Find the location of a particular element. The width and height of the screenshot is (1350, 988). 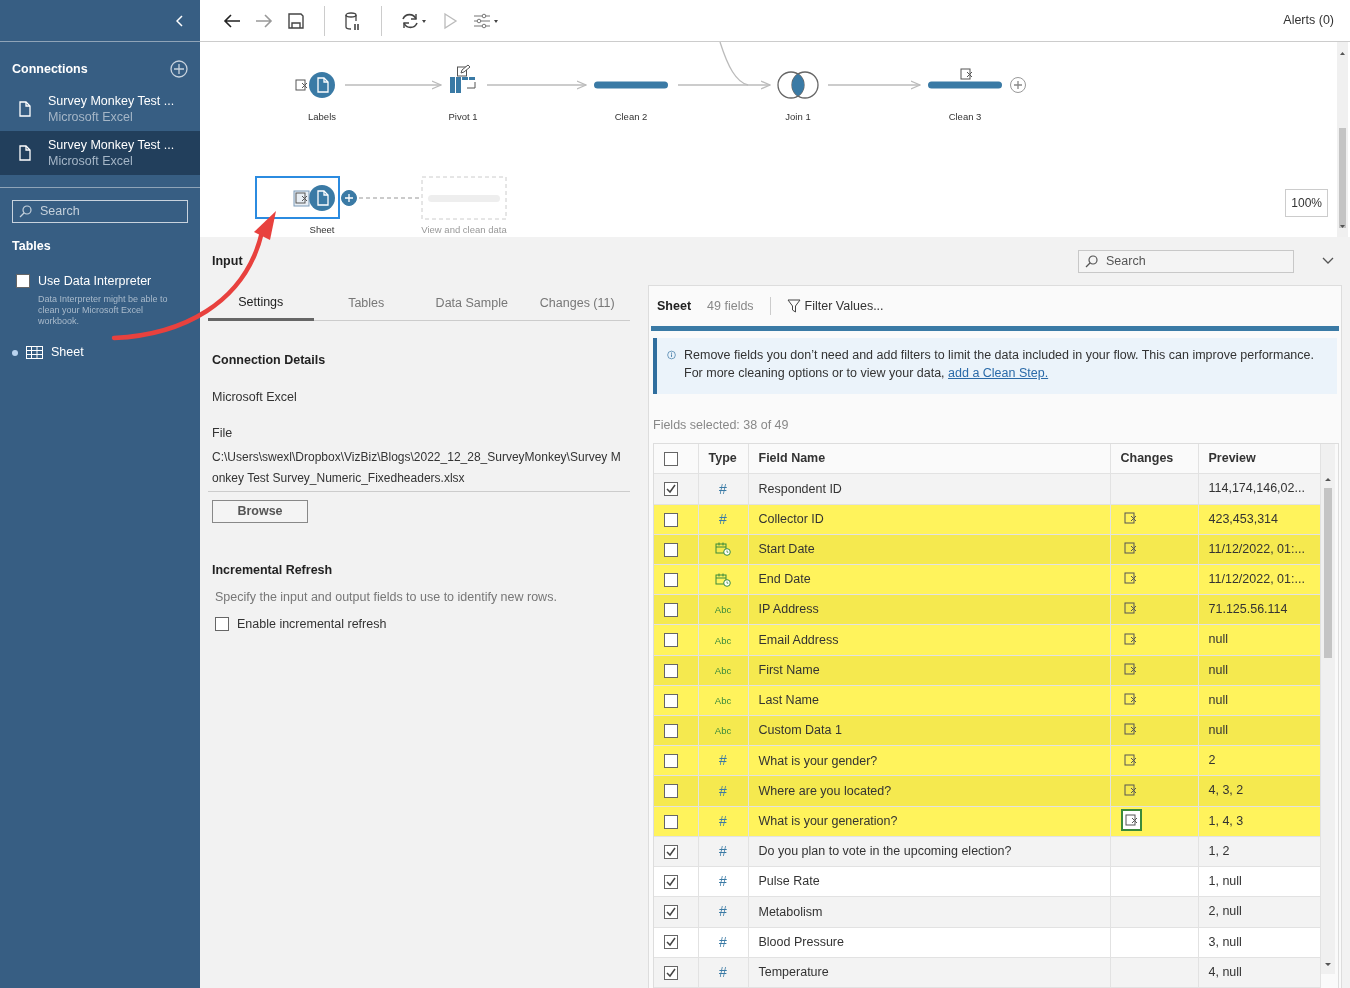

field-row: # Do you plan to vote in the upcoming election? 1, 2 is located at coordinates (987, 851).